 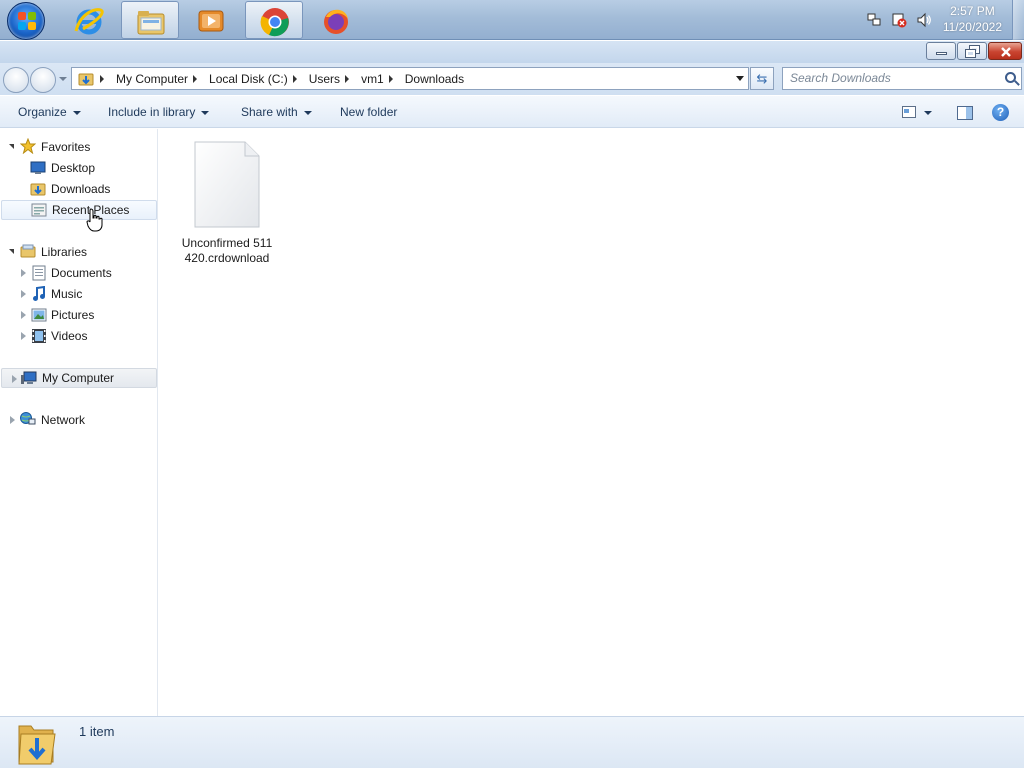 I want to click on file-name: Unconfirmed 511420.crdownload, so click(x=227, y=250).